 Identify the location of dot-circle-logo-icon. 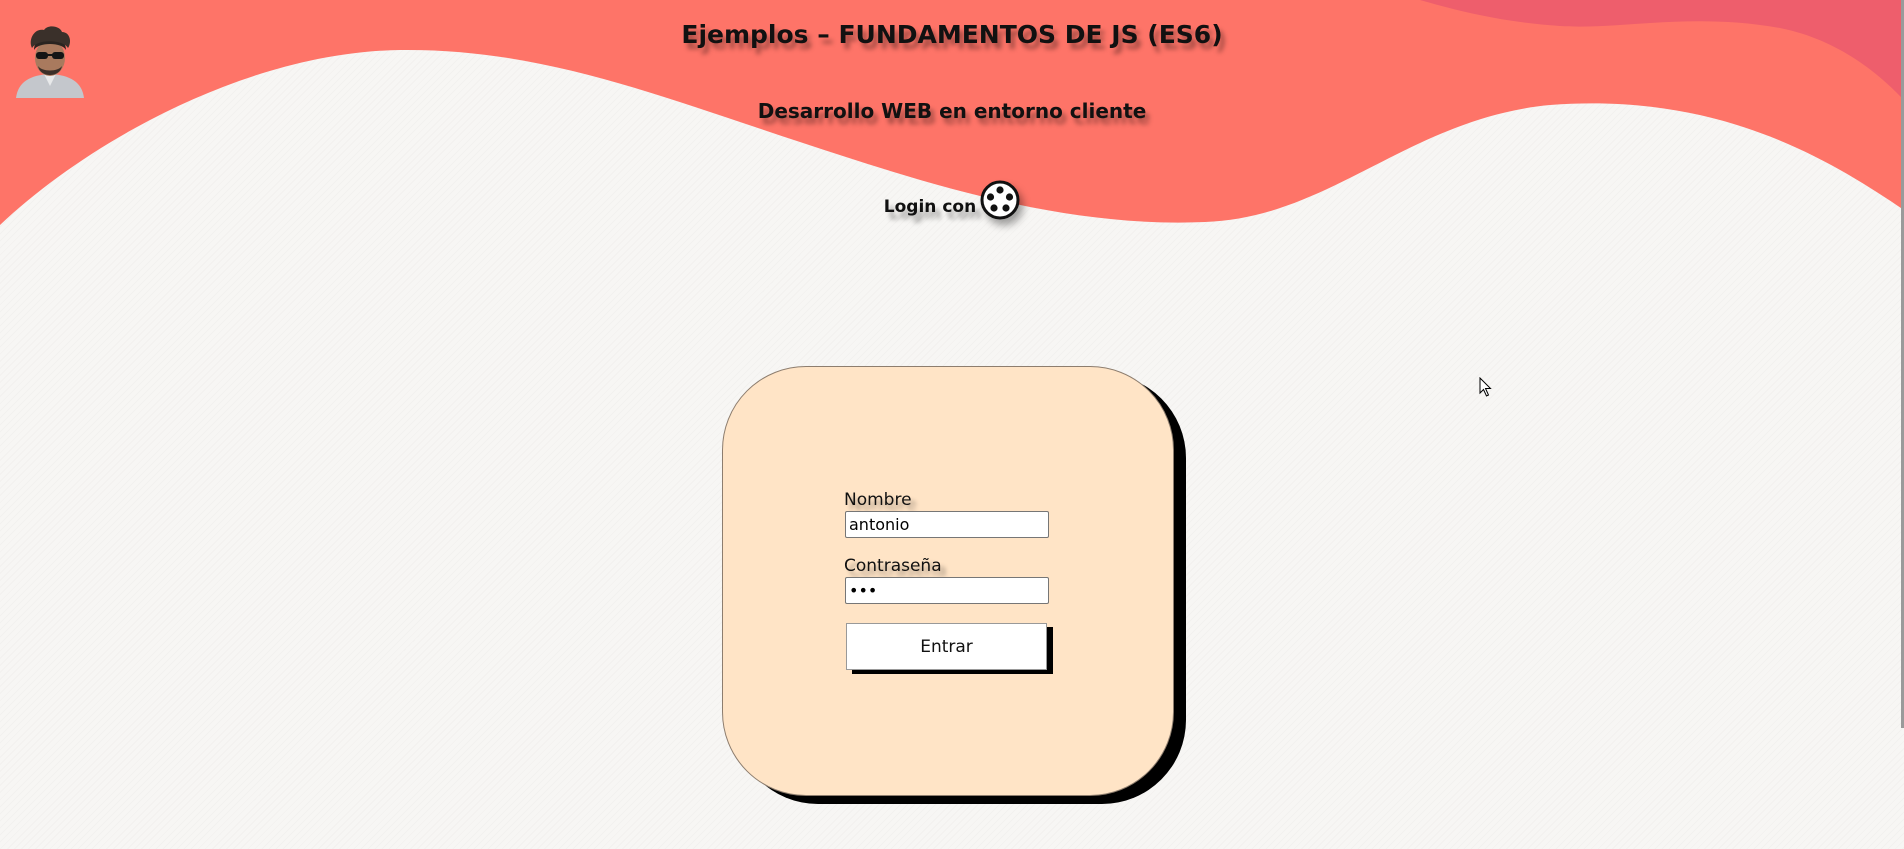
(1000, 200).